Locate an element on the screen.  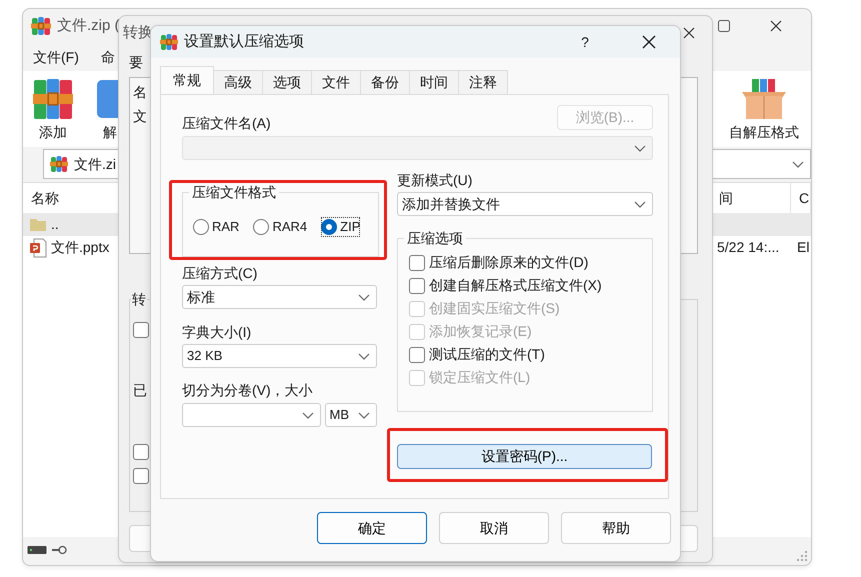
field-label: 压缩方式(C) is located at coordinates (220, 273).